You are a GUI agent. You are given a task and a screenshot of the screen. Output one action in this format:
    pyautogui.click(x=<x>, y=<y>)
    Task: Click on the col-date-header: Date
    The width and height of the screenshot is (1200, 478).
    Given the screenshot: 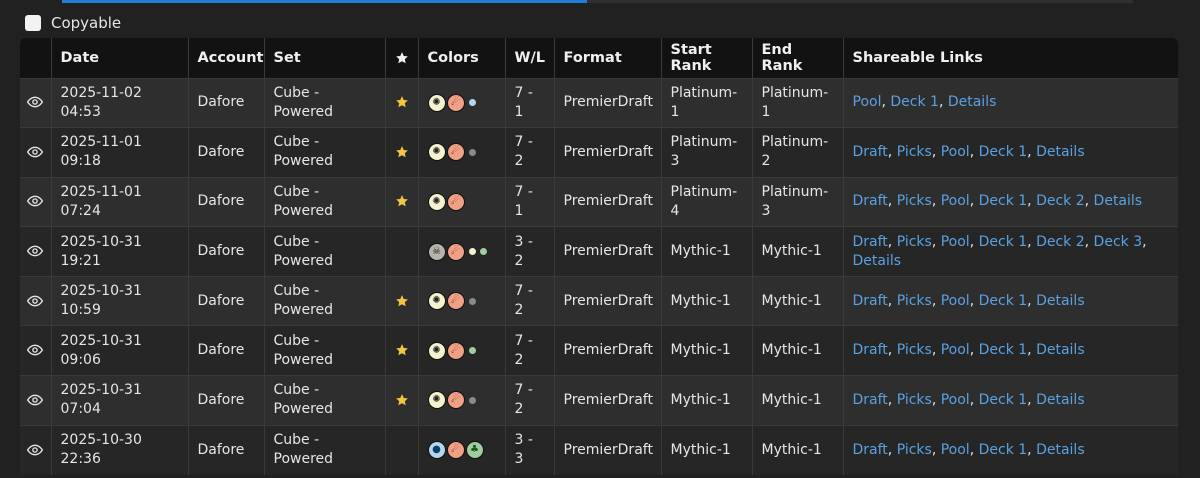 What is the action you would take?
    pyautogui.click(x=120, y=58)
    